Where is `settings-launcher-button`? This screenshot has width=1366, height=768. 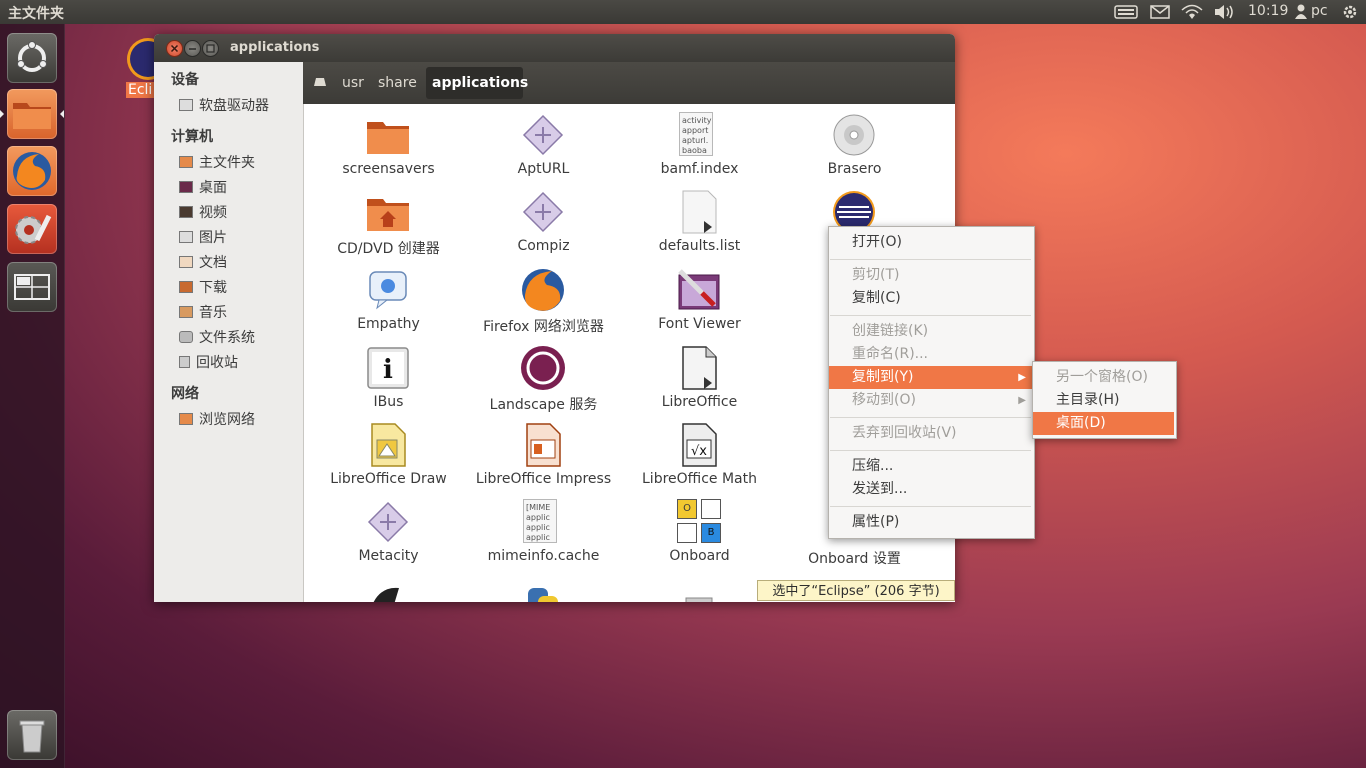 settings-launcher-button is located at coordinates (32, 229).